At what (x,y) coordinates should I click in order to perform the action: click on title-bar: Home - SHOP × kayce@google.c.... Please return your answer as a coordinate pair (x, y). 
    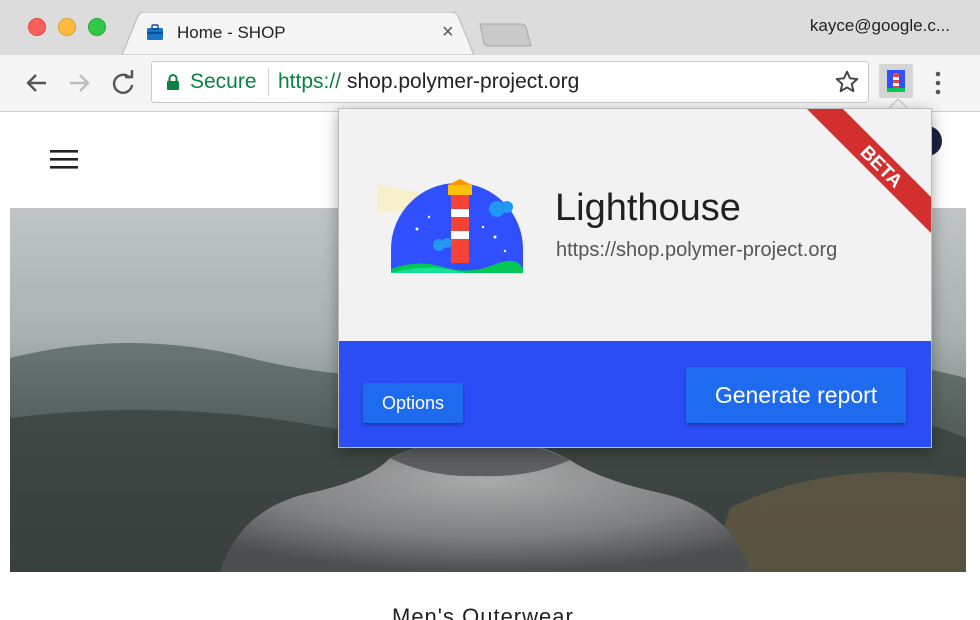
    Looking at the image, I should click on (490, 27).